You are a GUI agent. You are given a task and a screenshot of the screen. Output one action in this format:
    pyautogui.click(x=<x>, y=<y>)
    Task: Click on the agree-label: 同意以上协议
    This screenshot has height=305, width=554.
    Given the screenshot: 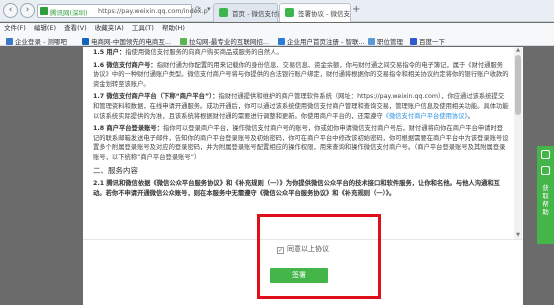 What is the action you would take?
    pyautogui.click(x=308, y=249)
    